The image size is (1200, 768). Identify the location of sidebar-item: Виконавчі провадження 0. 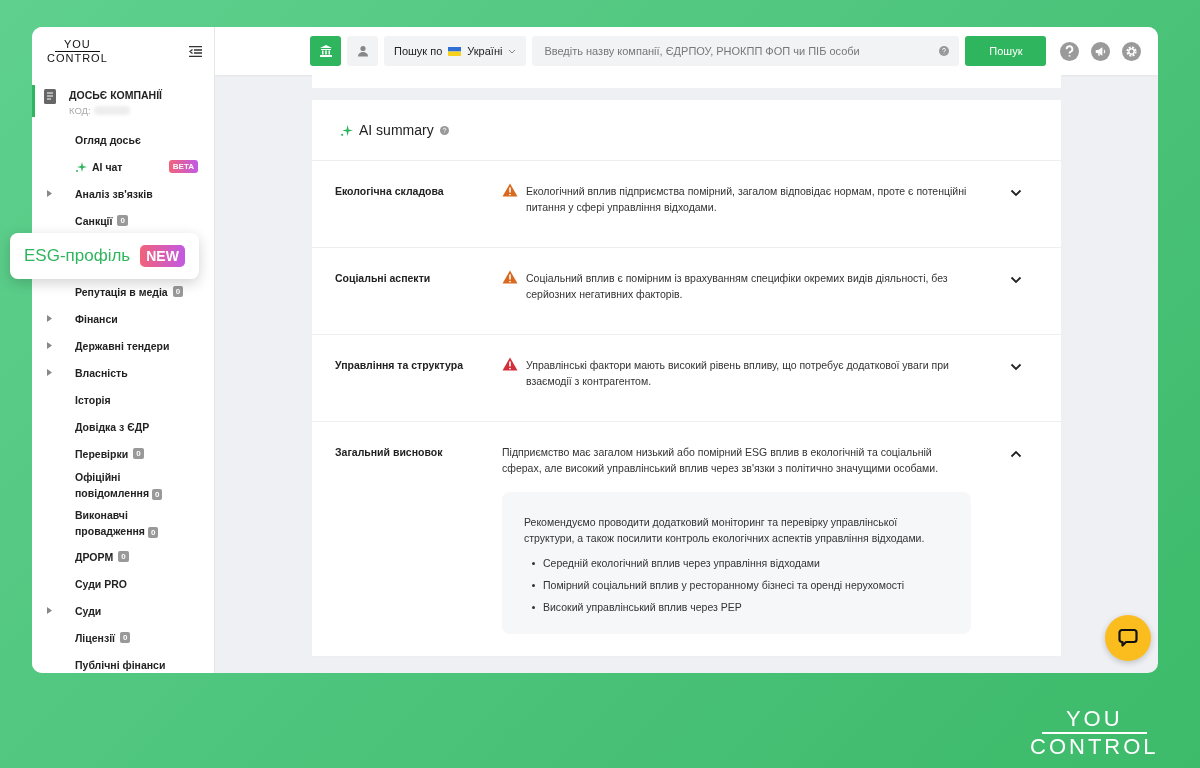
(123, 524).